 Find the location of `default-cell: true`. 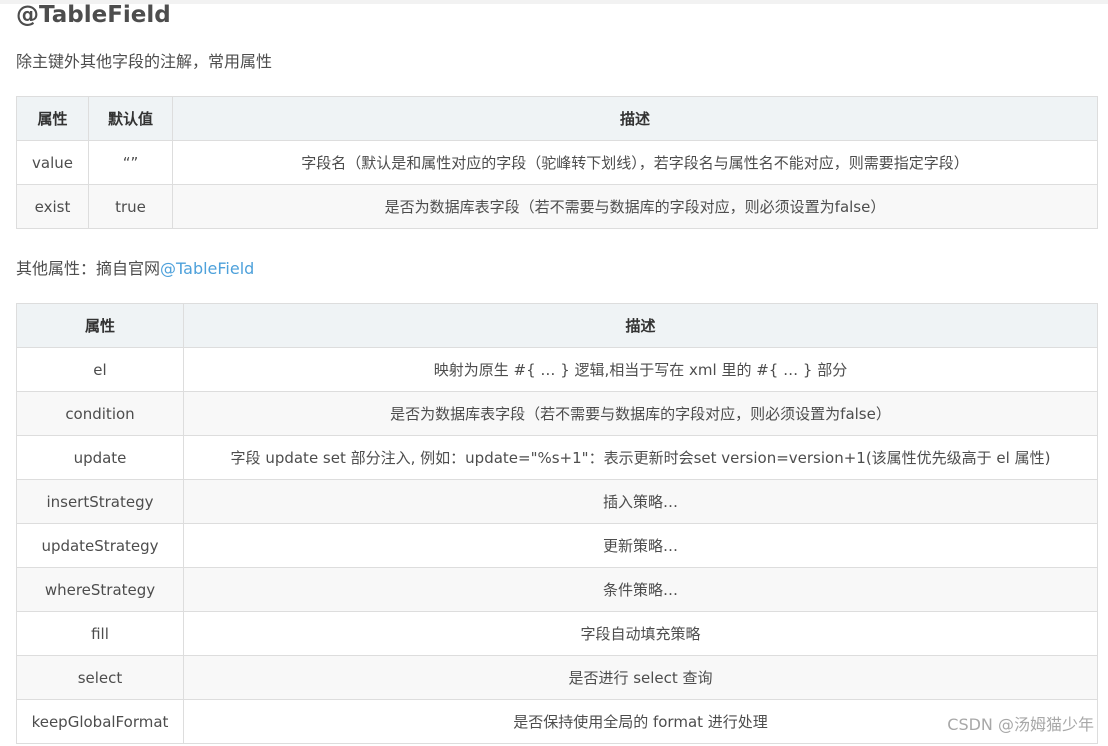

default-cell: true is located at coordinates (130, 206).